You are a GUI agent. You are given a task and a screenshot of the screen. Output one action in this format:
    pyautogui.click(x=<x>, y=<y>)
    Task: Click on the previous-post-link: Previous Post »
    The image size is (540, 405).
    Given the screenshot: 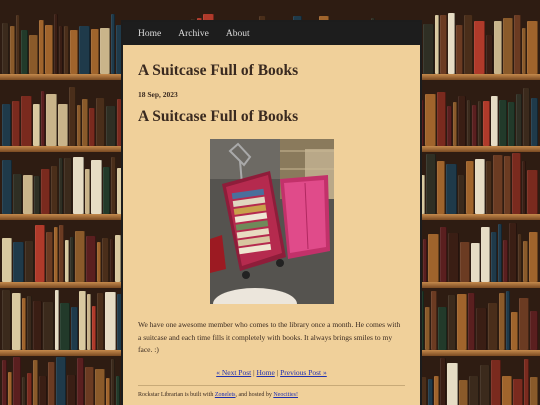 What is the action you would take?
    pyautogui.click(x=303, y=372)
    